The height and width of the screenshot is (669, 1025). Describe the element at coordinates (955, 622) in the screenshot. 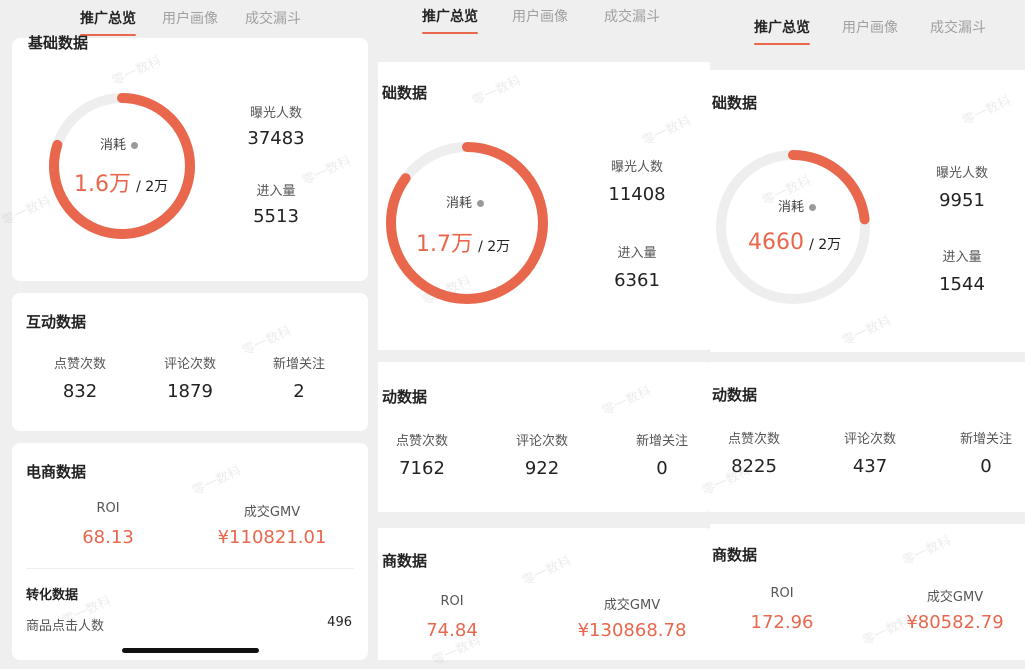

I see `gmv-value: ¥80582.79` at that location.